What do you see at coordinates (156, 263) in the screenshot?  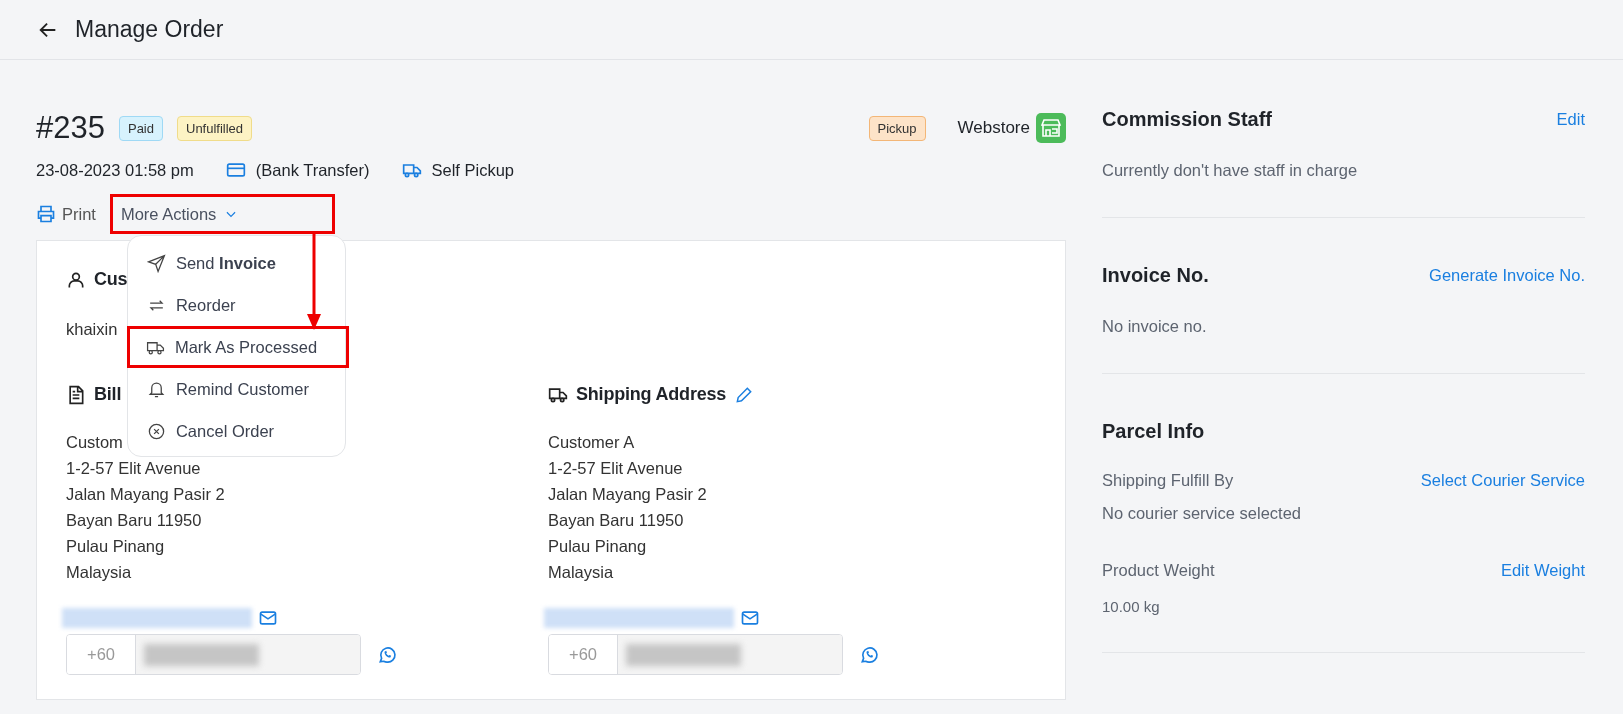 I see `send-icon` at bounding box center [156, 263].